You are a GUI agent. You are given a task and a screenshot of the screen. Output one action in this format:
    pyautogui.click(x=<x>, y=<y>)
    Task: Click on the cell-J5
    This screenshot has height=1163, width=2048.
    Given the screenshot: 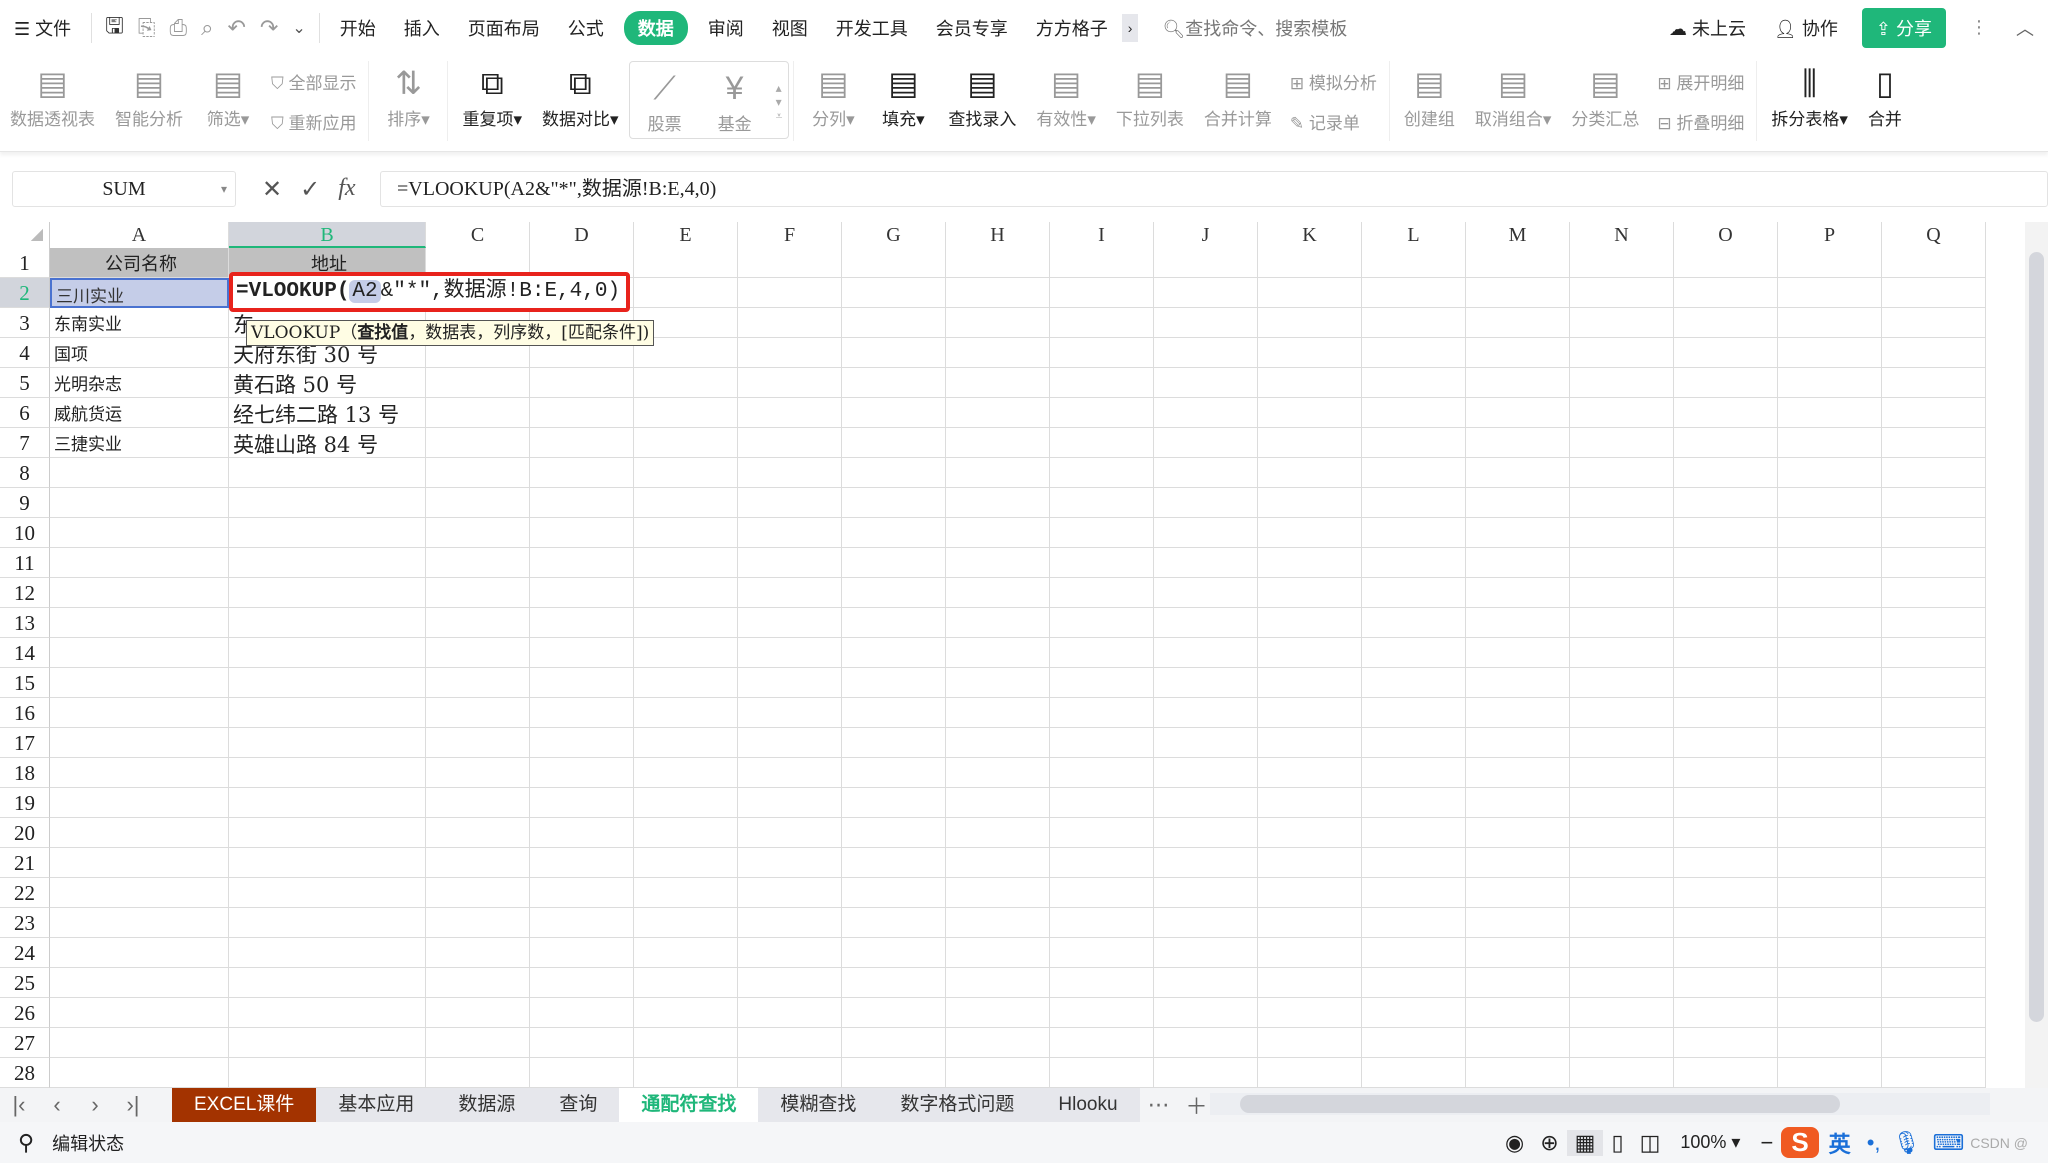 What is the action you would take?
    pyautogui.click(x=1206, y=383)
    